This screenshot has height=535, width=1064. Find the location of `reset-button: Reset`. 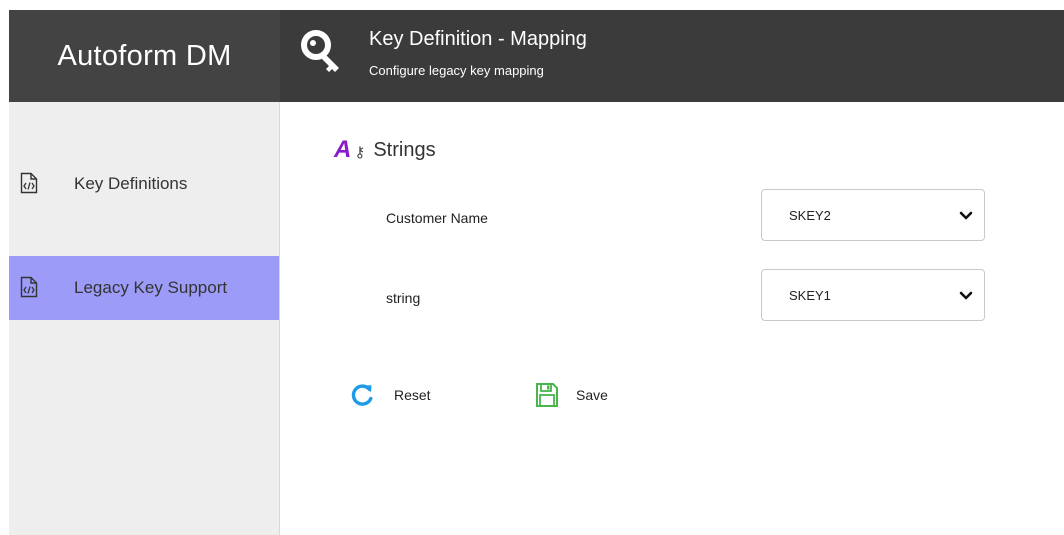

reset-button: Reset is located at coordinates (390, 395).